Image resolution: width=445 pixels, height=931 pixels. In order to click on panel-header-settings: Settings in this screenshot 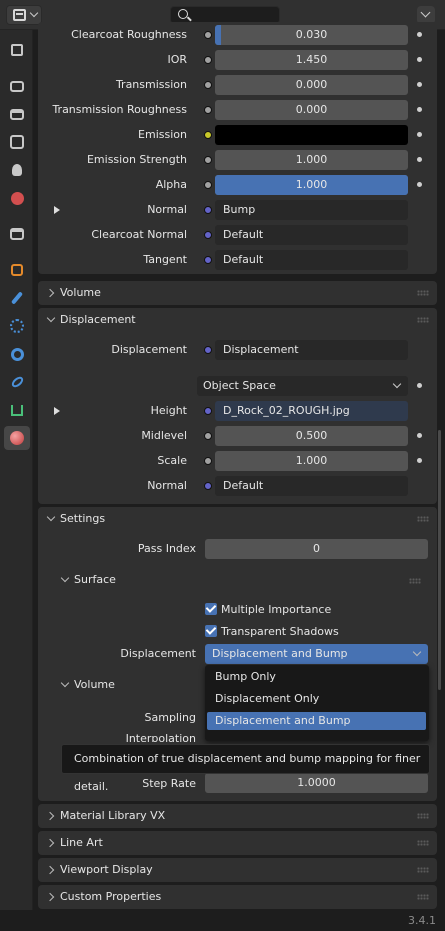, I will do `click(237, 519)`.